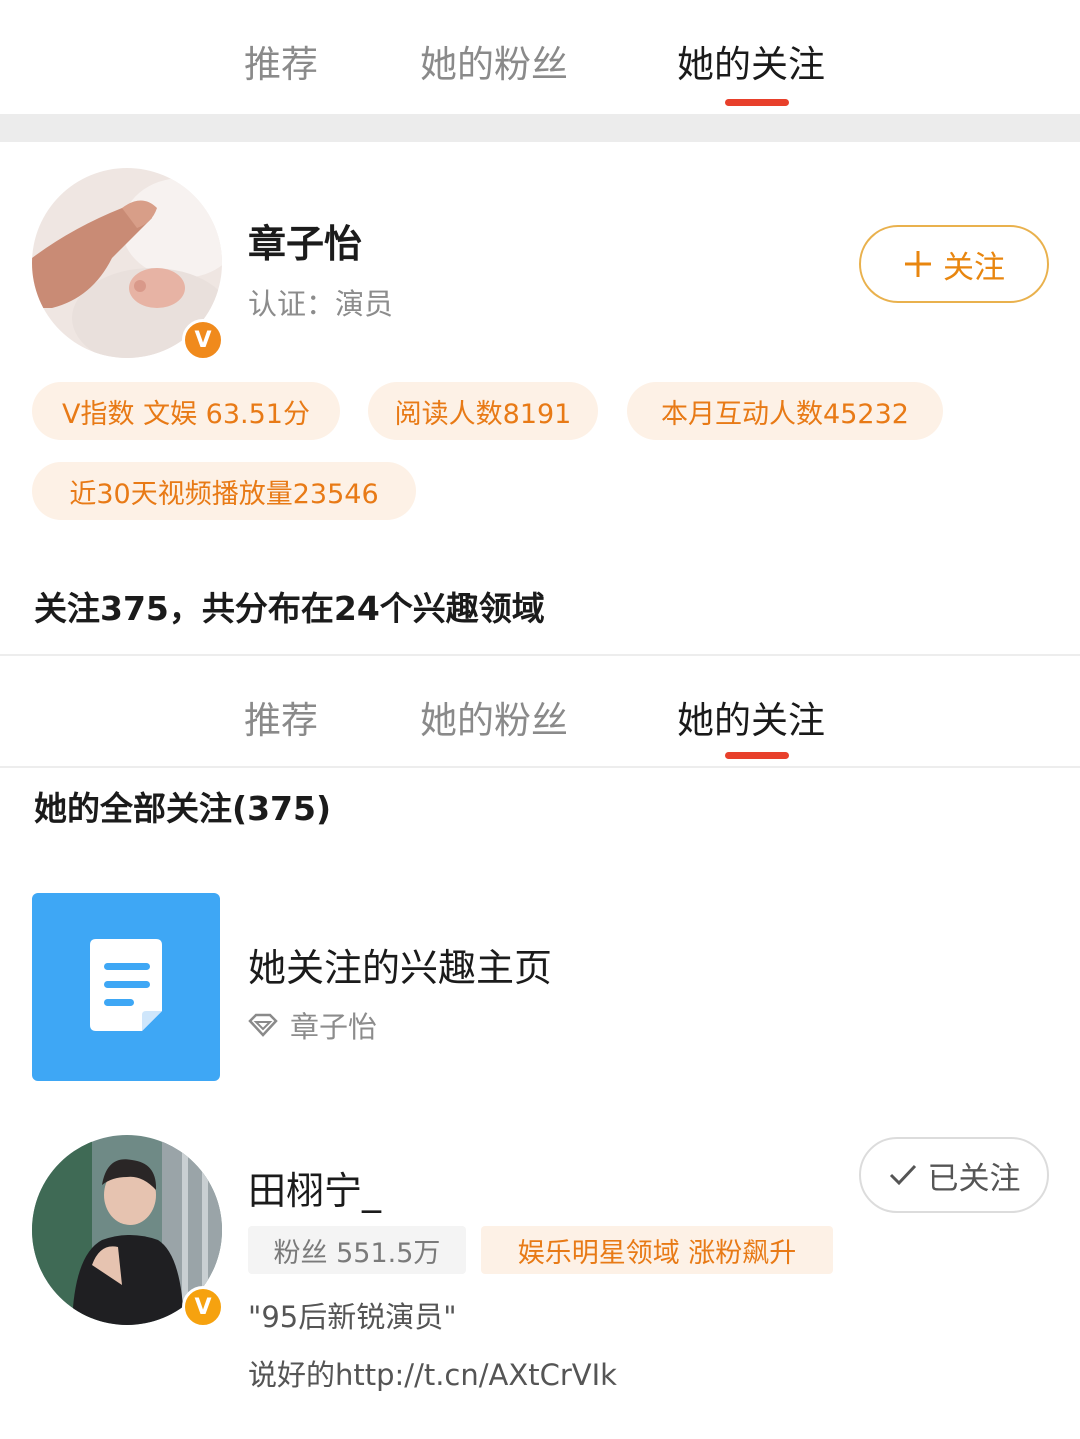 This screenshot has height=1439, width=1080. What do you see at coordinates (186, 411) in the screenshot?
I see `chip-v-index: V指数 文娱 63.51分` at bounding box center [186, 411].